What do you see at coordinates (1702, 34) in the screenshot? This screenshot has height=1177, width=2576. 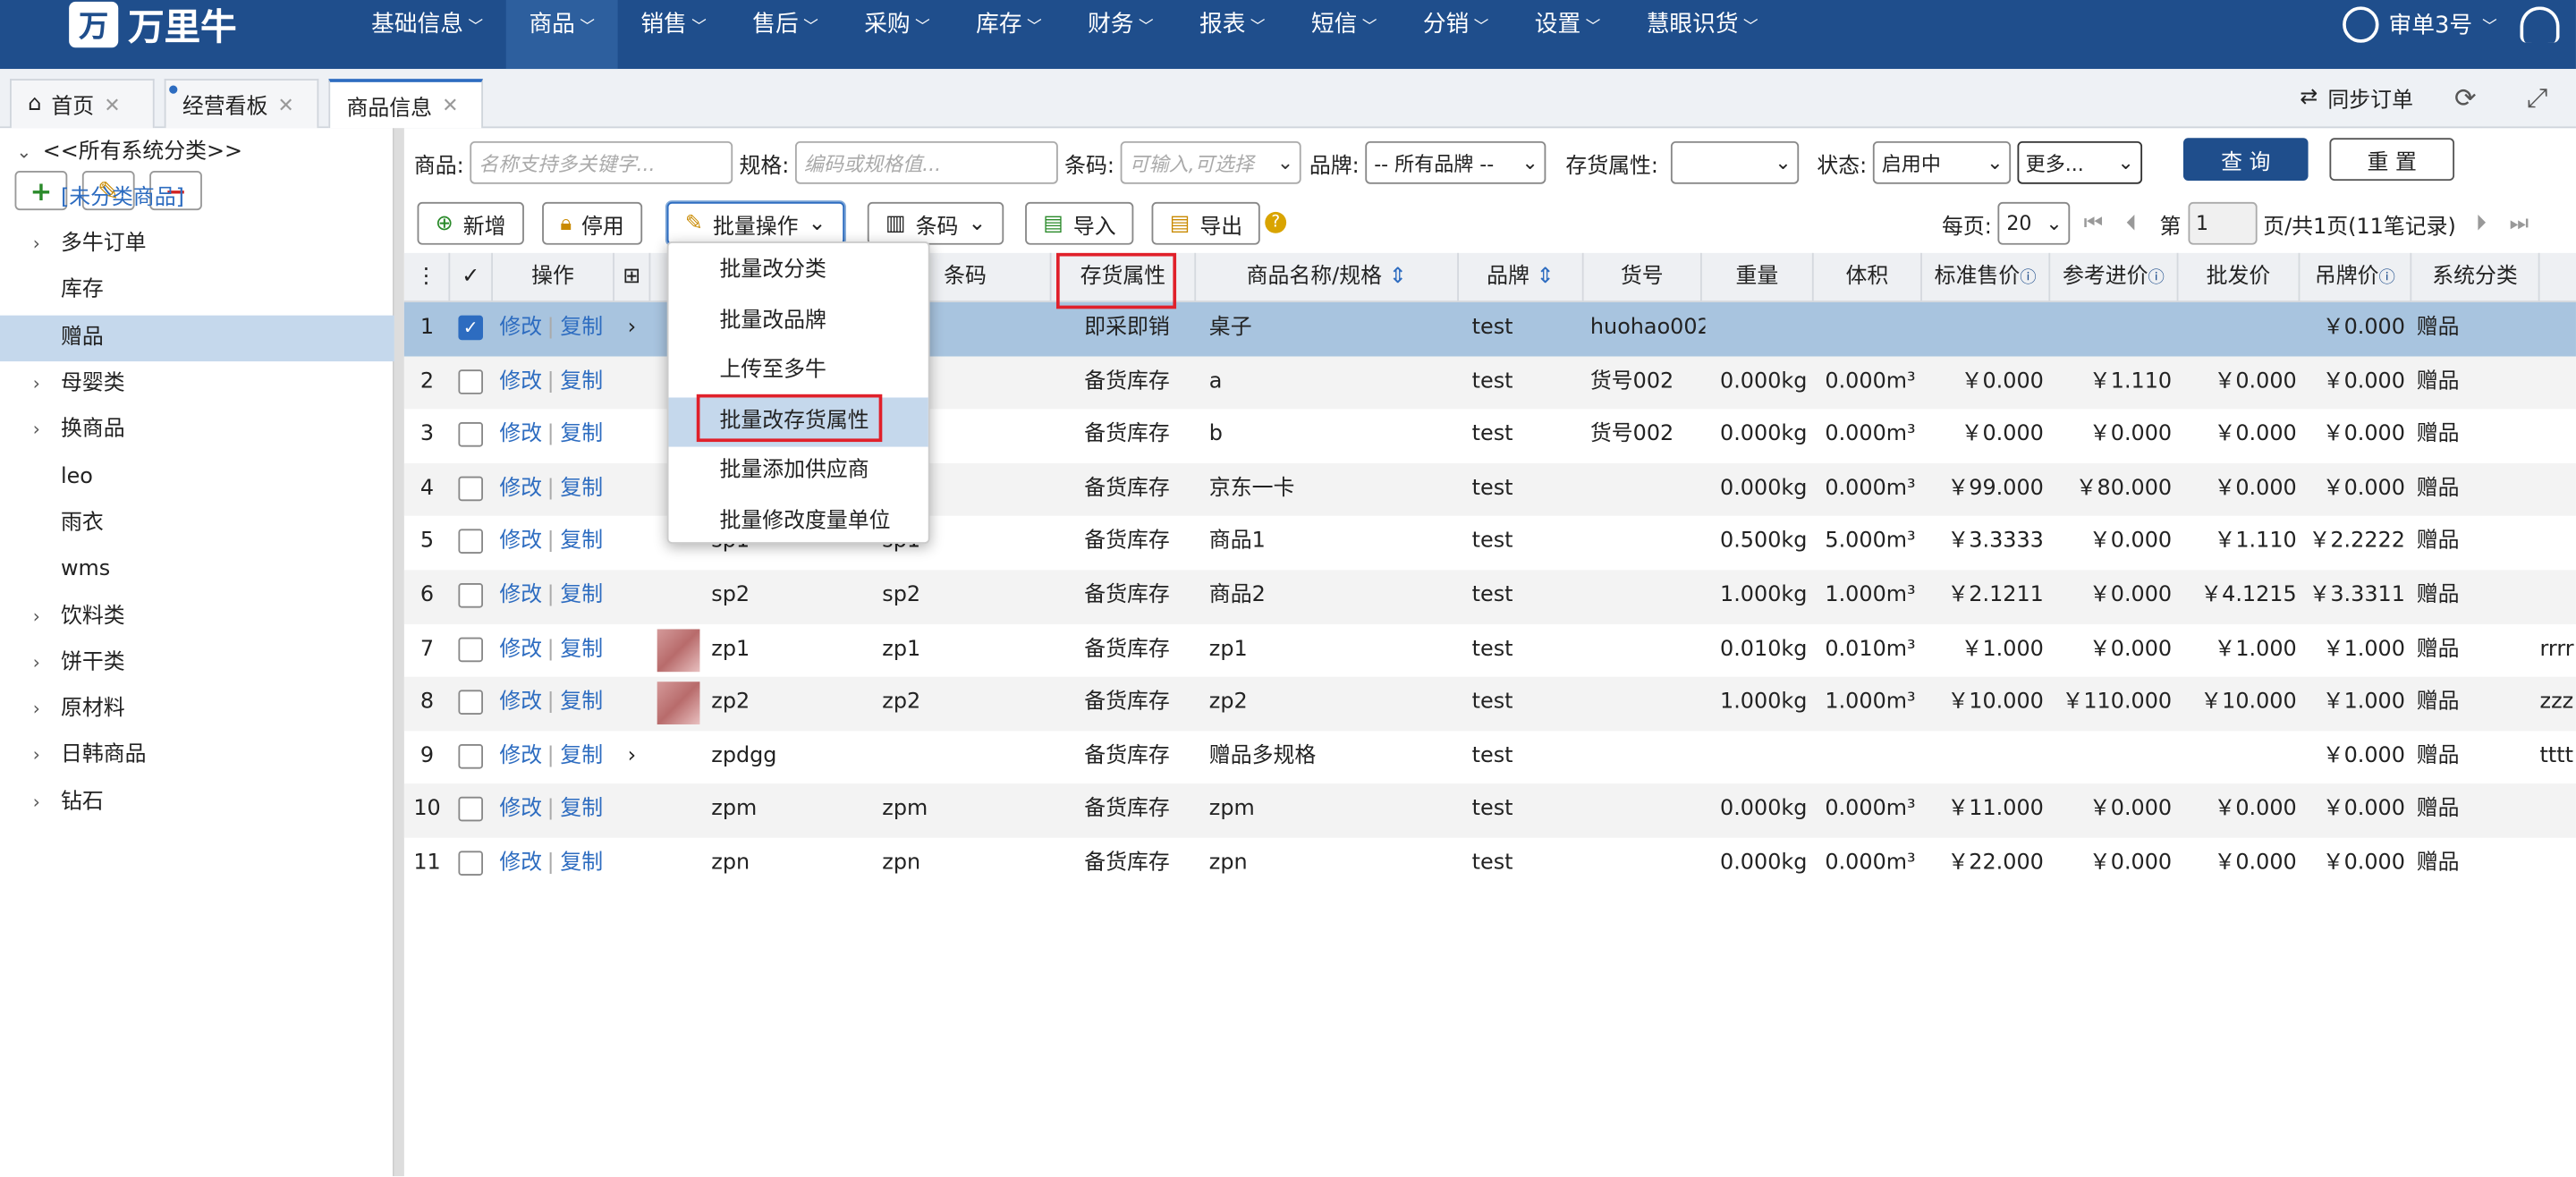 I see `nav-item-11: 慧眼识货 ﹀` at bounding box center [1702, 34].